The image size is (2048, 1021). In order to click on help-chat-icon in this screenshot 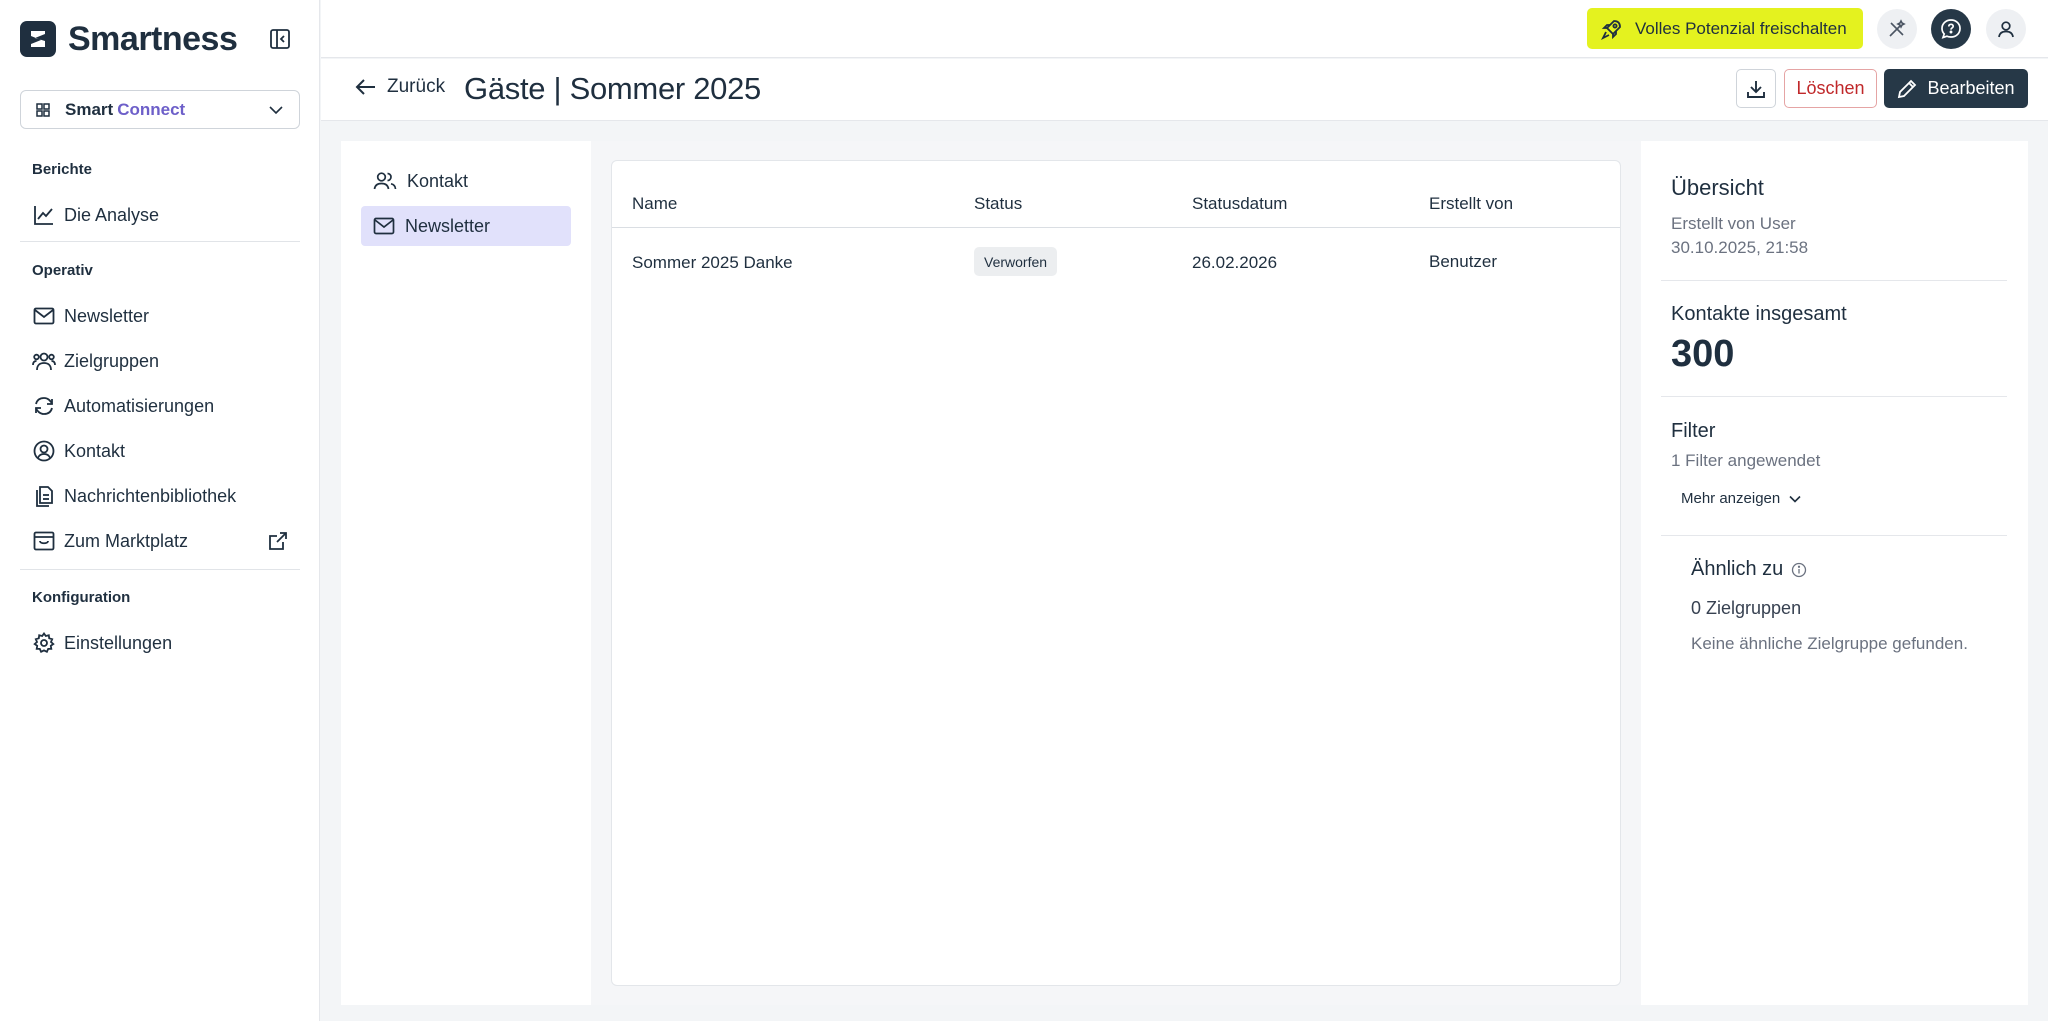, I will do `click(1951, 29)`.